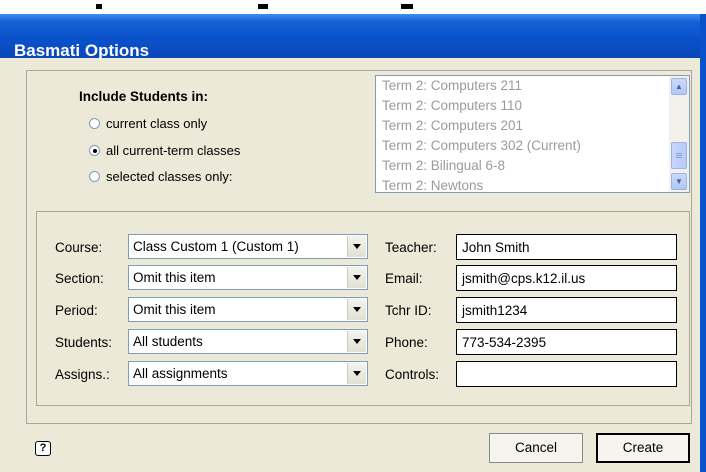 This screenshot has height=472, width=706. I want to click on radio-all-current-term-classes: all current-term classes, so click(164, 150).